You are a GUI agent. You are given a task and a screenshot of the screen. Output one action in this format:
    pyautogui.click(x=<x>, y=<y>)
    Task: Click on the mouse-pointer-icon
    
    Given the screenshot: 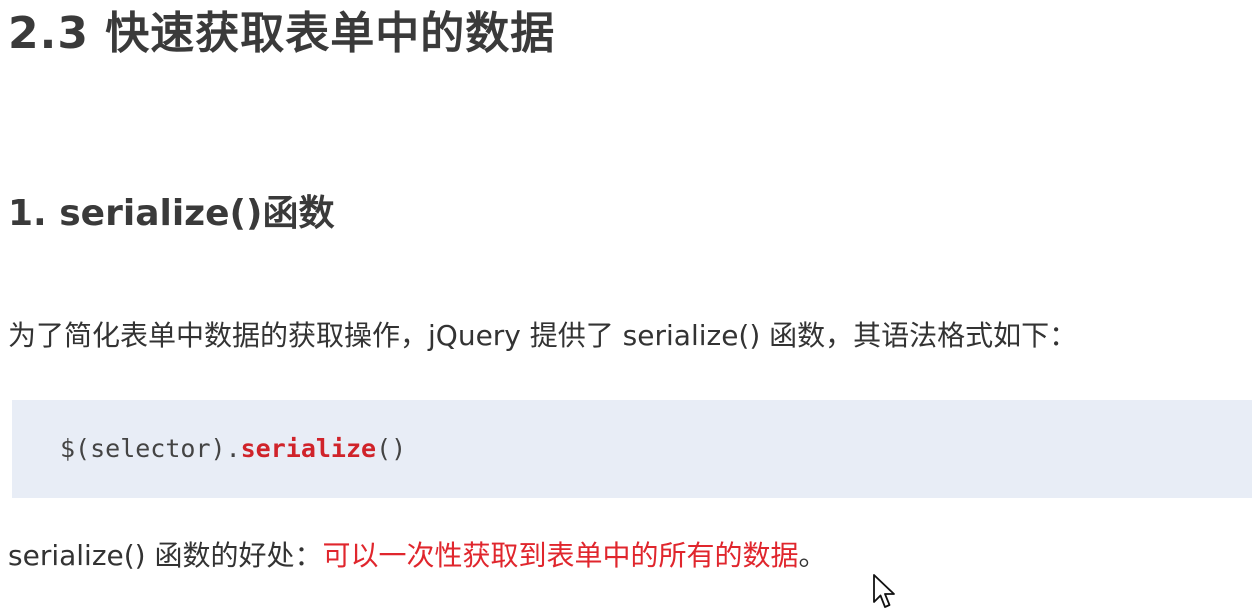 What is the action you would take?
    pyautogui.click(x=885, y=592)
    